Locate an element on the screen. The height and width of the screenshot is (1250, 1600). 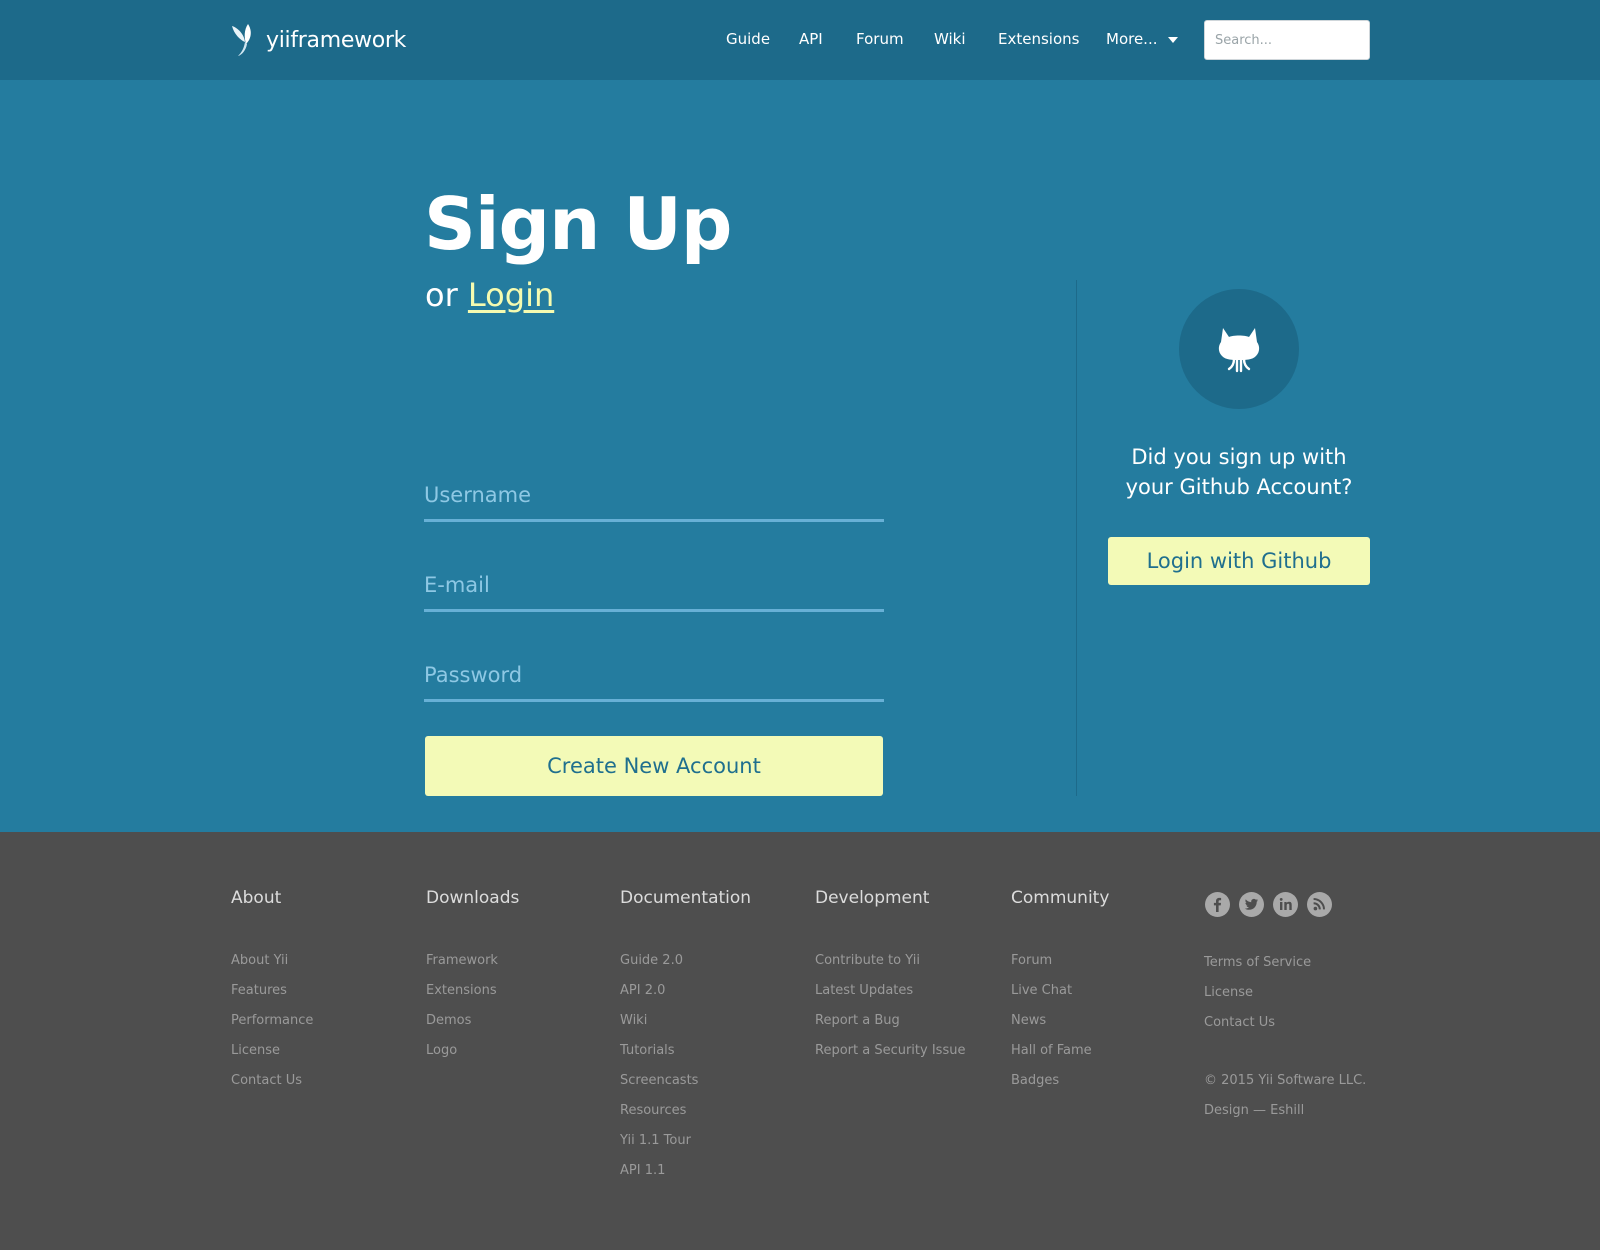
footer-link: Extensions is located at coordinates (472, 991).